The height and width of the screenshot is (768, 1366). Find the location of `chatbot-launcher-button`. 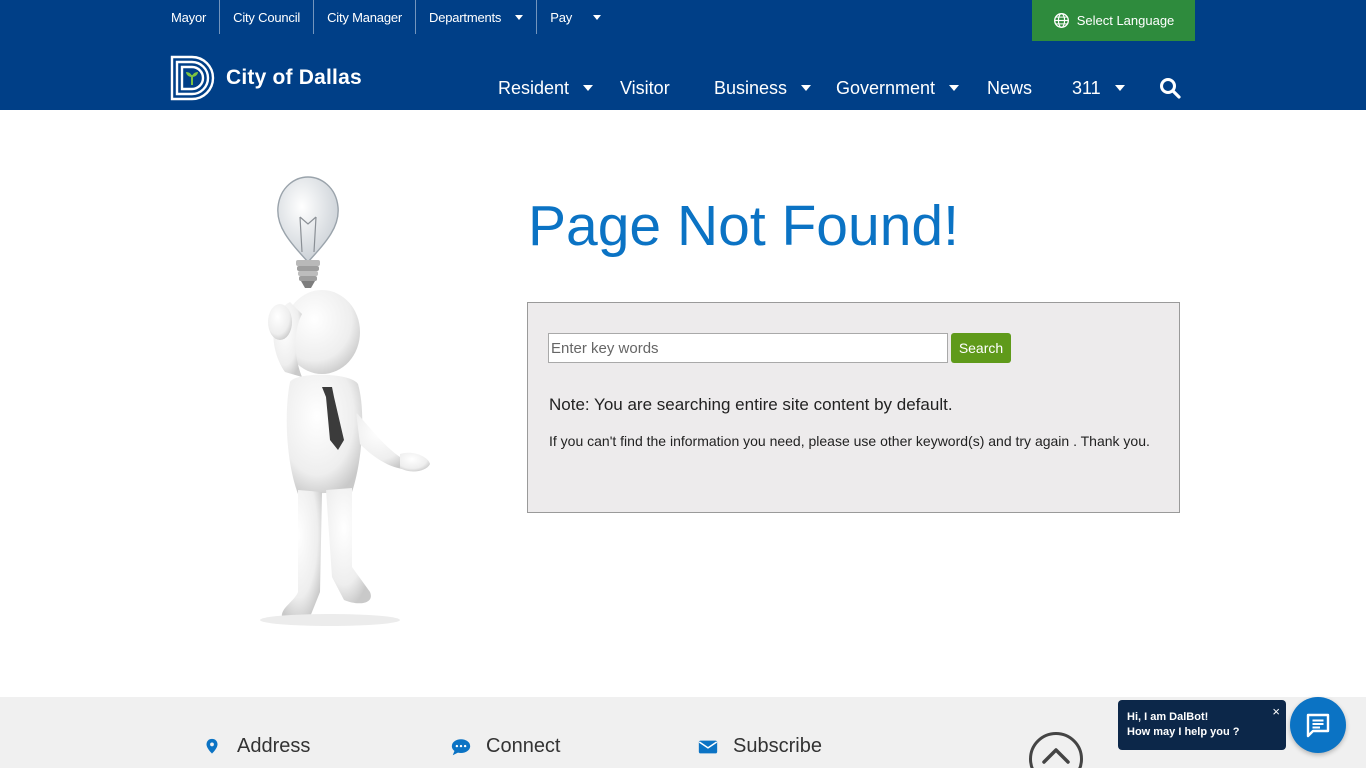

chatbot-launcher-button is located at coordinates (1318, 725).